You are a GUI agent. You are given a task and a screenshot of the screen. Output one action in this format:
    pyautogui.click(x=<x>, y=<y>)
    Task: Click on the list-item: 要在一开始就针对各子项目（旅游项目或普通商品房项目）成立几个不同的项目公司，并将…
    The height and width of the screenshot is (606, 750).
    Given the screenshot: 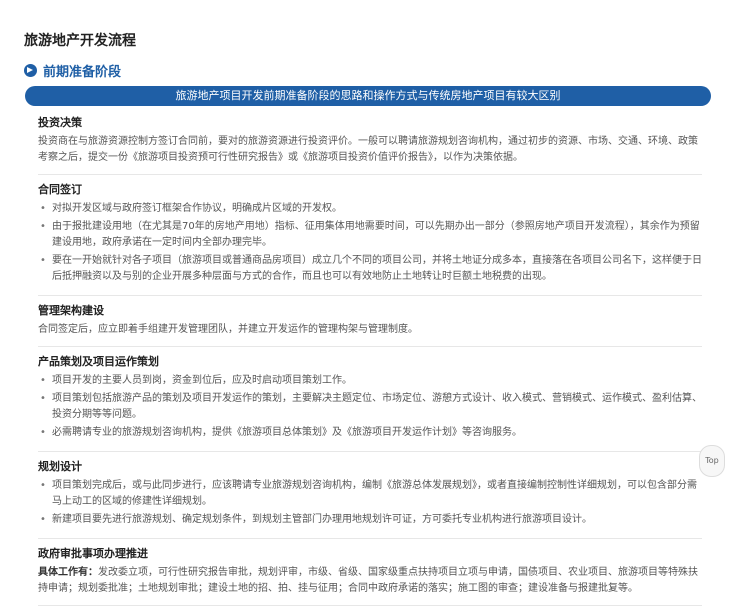 What is the action you would take?
    pyautogui.click(x=370, y=269)
    